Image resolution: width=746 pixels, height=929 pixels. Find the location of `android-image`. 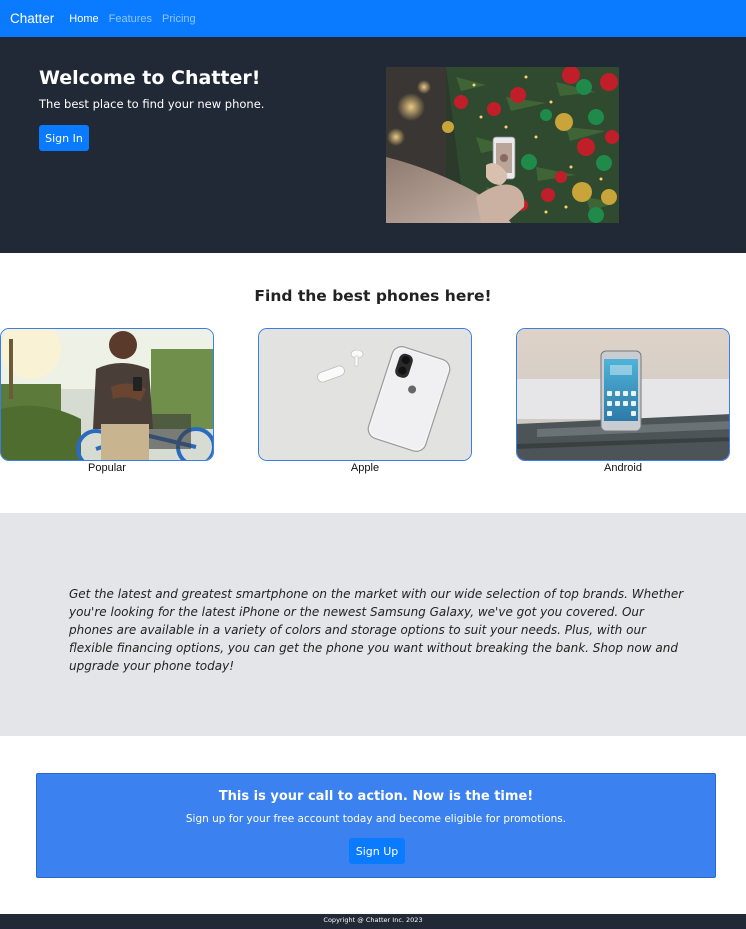

android-image is located at coordinates (623, 394).